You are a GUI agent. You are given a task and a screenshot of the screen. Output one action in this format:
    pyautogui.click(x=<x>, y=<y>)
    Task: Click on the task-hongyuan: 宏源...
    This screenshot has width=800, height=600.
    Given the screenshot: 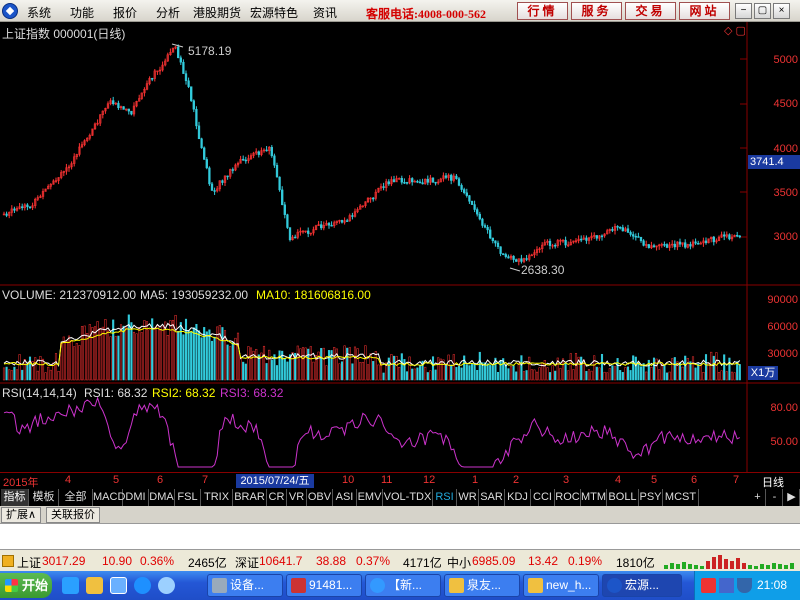 What is the action you would take?
    pyautogui.click(x=642, y=585)
    